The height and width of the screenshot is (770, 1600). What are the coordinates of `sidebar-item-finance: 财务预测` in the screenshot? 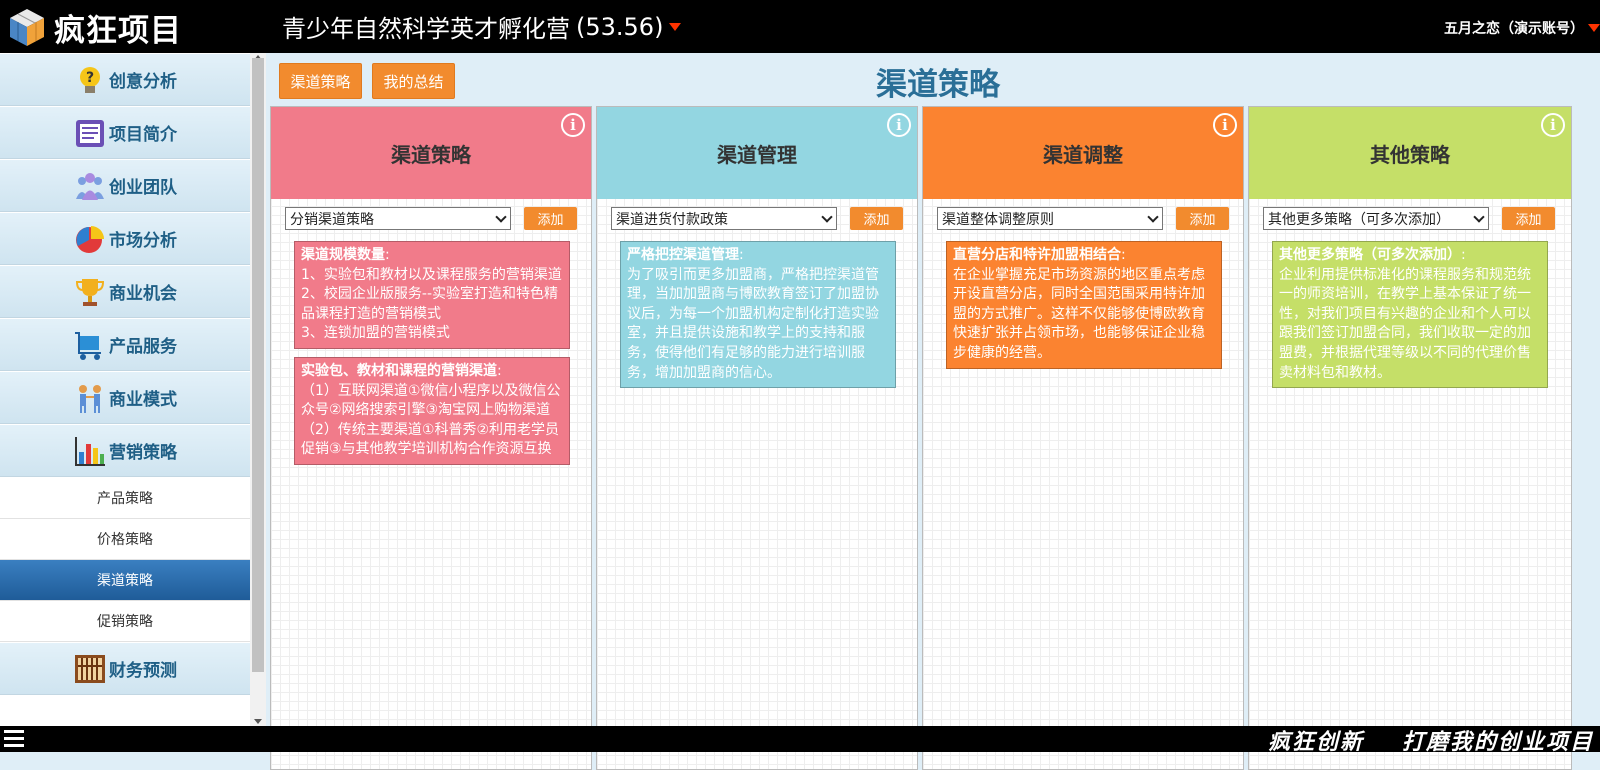 It's located at (125, 669).